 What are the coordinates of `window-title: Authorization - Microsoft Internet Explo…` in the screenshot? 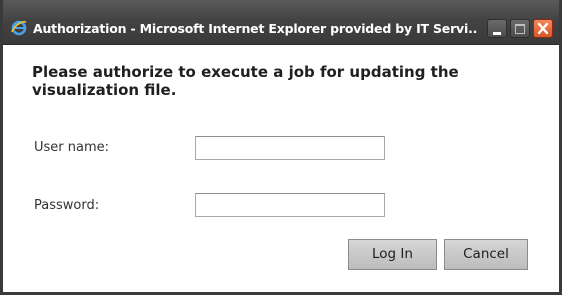 It's located at (255, 28).